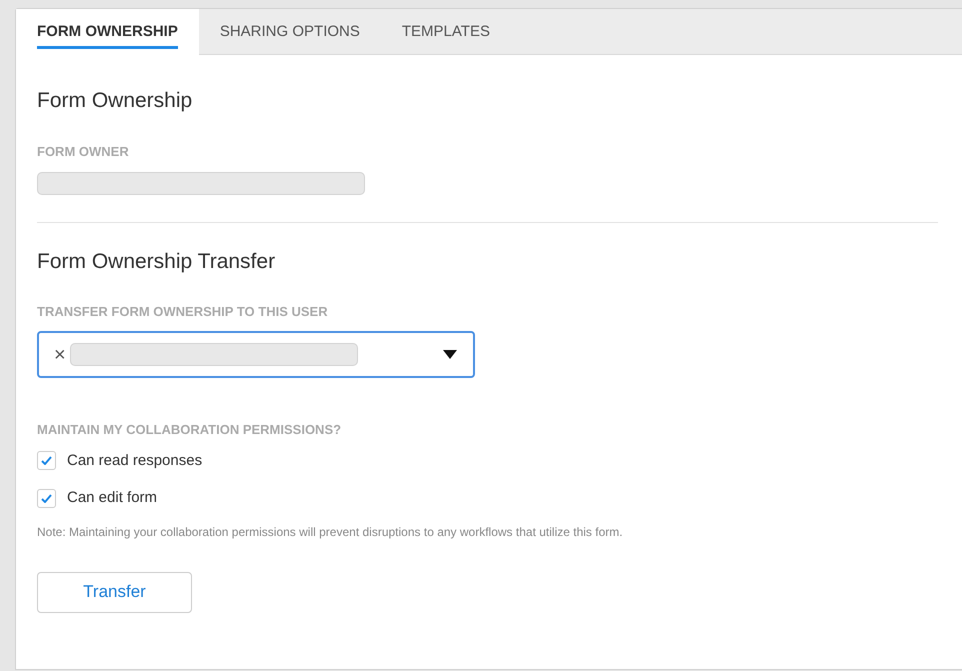  Describe the element at coordinates (445, 32) in the screenshot. I see `tab: TEMPLATES` at that location.